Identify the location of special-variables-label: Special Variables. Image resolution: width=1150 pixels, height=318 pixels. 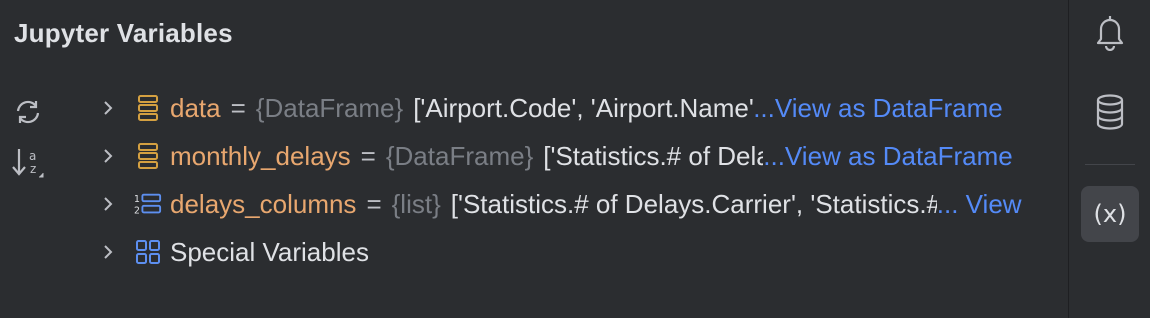
(269, 251).